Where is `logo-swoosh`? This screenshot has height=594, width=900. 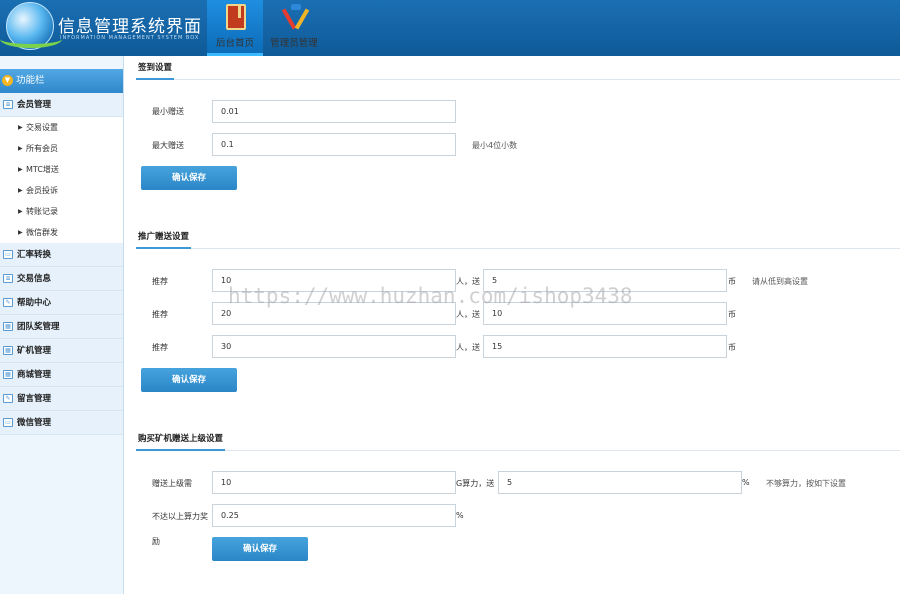 logo-swoosh is located at coordinates (31, 39).